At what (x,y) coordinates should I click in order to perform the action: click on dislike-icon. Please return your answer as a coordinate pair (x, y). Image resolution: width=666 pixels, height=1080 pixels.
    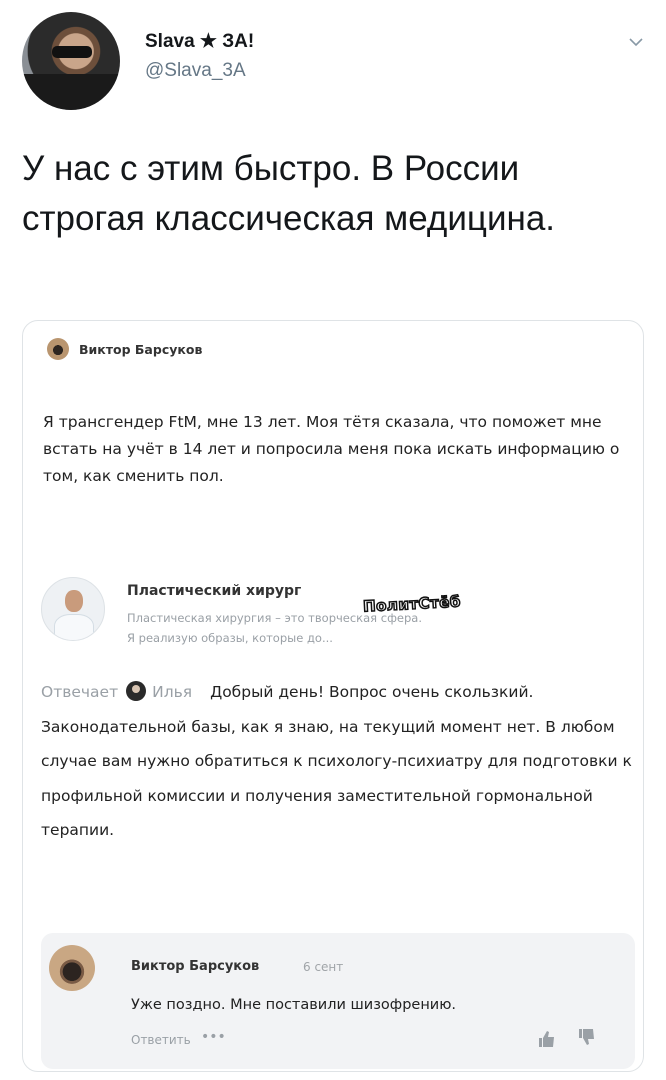
    Looking at the image, I should click on (587, 1037).